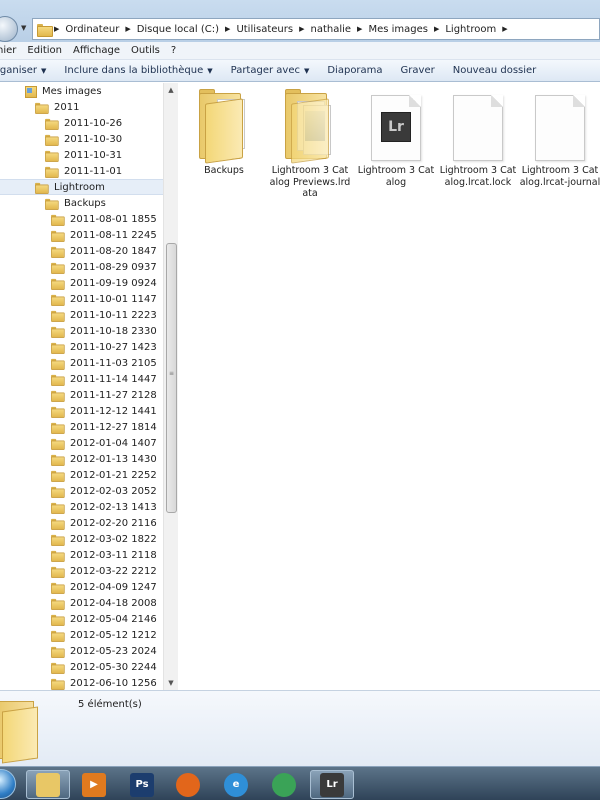  I want to click on file-item-lock: Lightroom 3 Catalog.lrcat.lock, so click(478, 138).